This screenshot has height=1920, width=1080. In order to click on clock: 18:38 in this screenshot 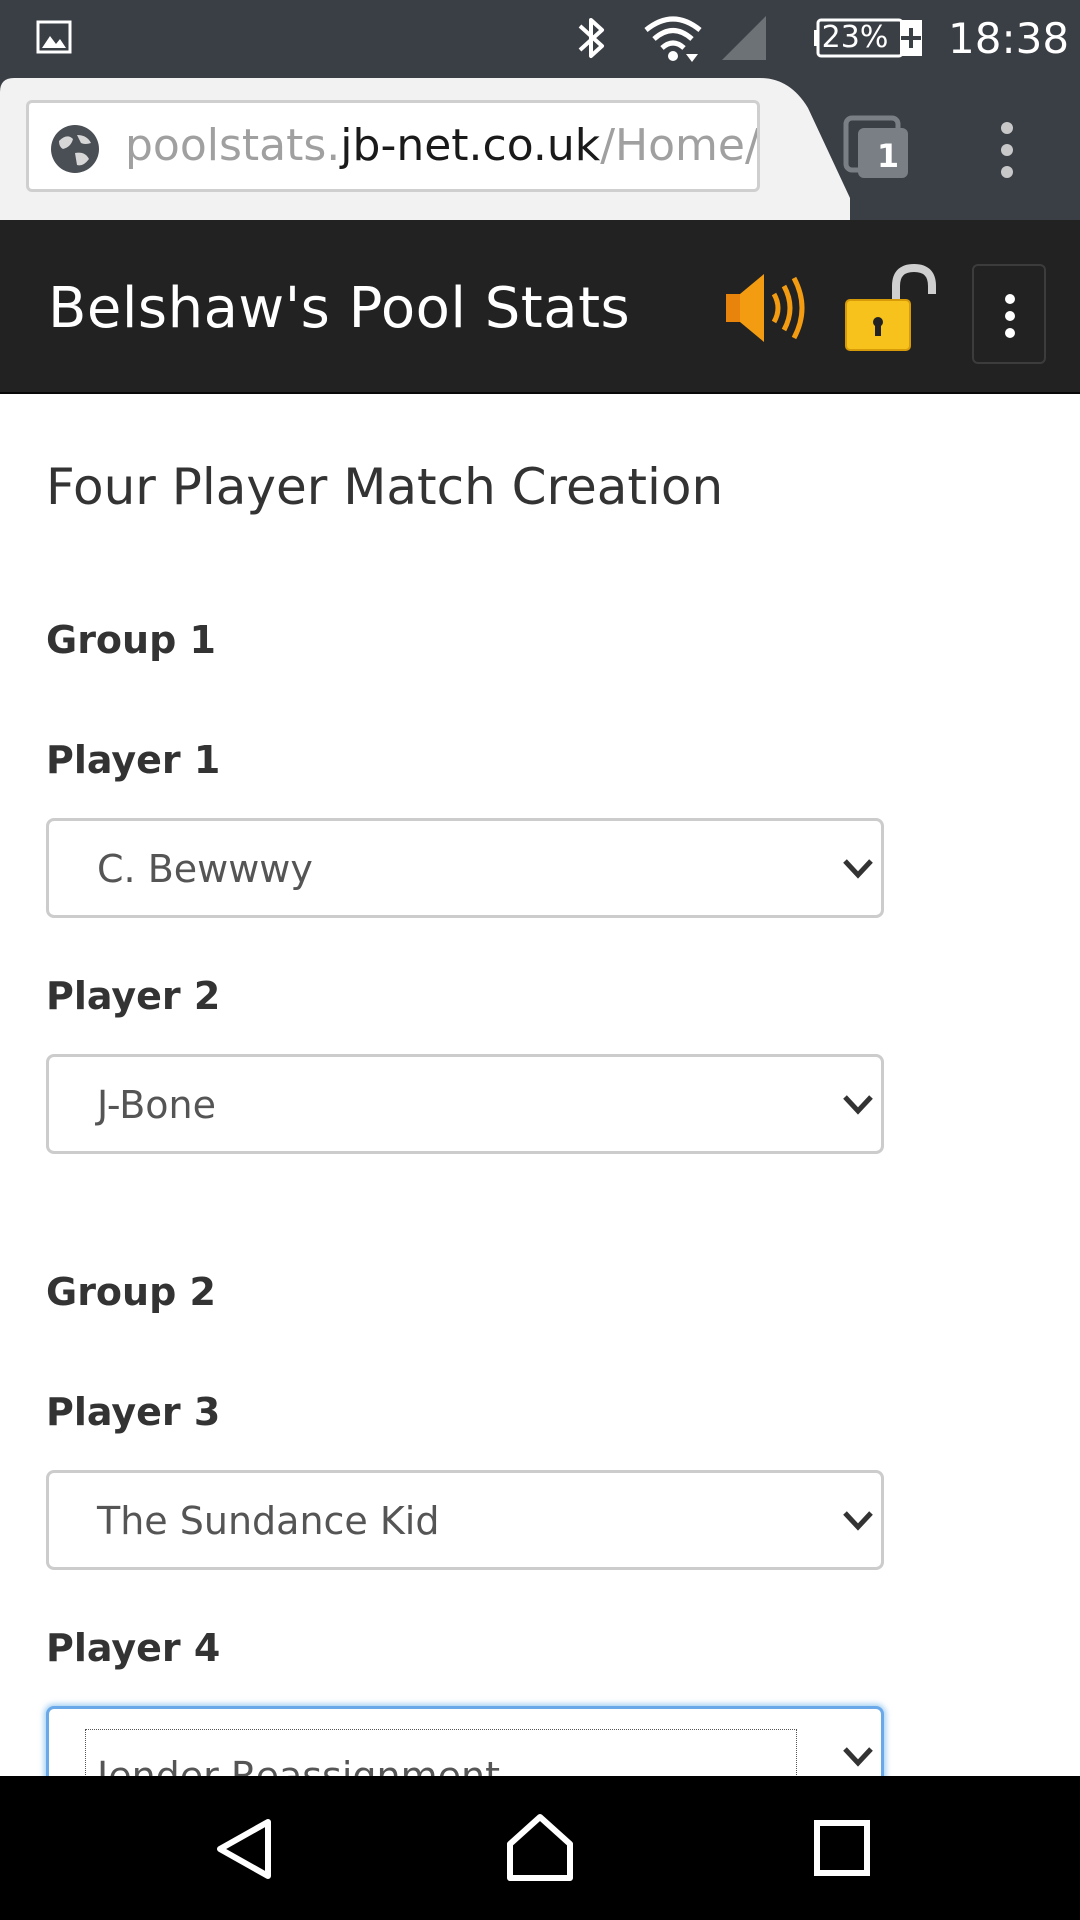, I will do `click(1009, 38)`.